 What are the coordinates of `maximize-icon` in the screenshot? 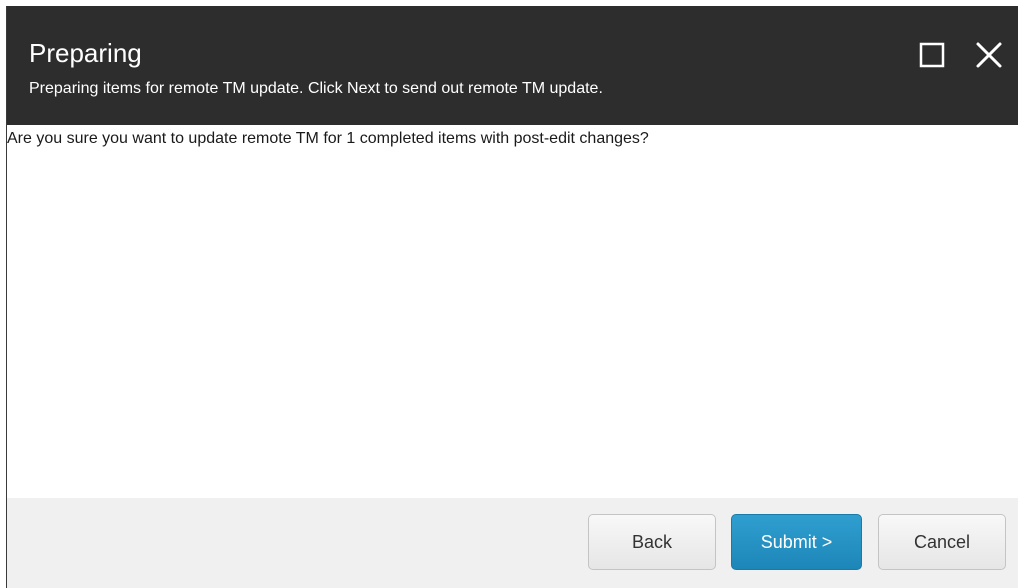 It's located at (932, 55).